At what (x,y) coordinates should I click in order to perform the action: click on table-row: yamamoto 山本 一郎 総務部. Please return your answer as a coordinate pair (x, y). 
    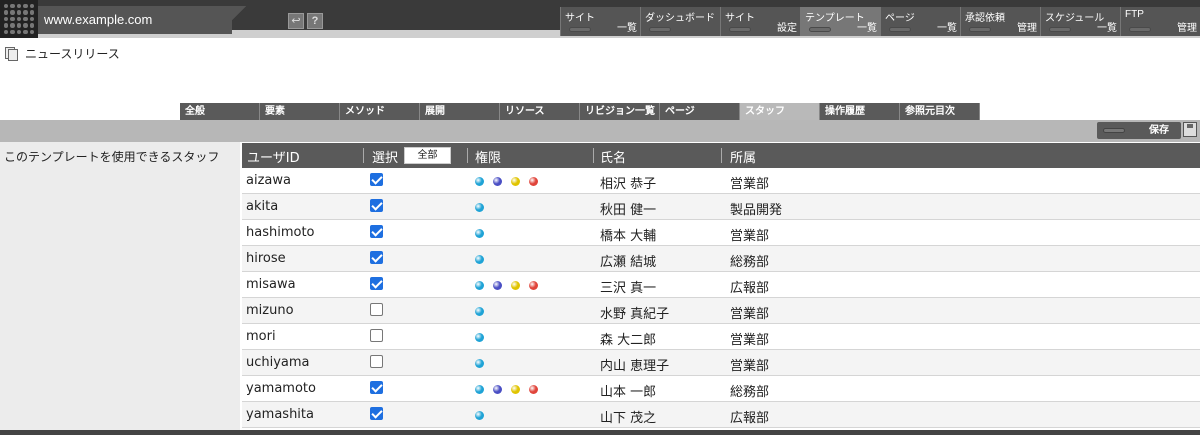
    Looking at the image, I should click on (721, 389).